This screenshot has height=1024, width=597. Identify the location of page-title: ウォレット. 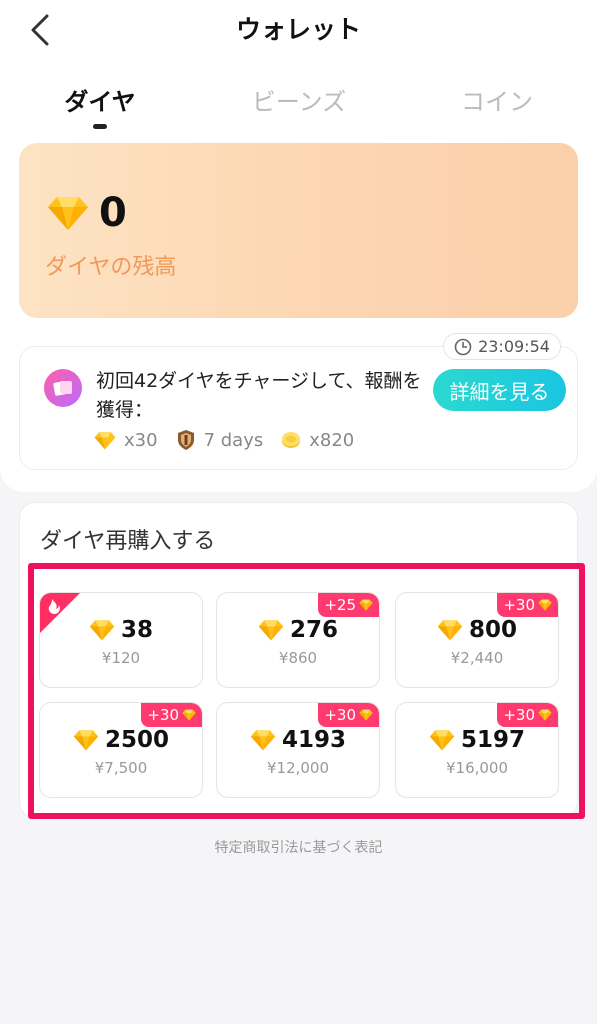
(298, 29).